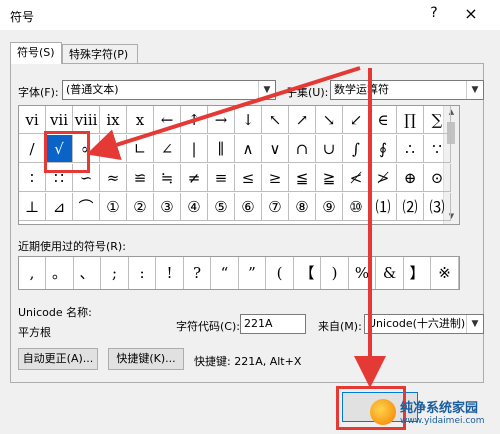 This screenshot has width=500, height=434. What do you see at coordinates (223, 113) in the screenshot?
I see `arrow-to-symbol` at bounding box center [223, 113].